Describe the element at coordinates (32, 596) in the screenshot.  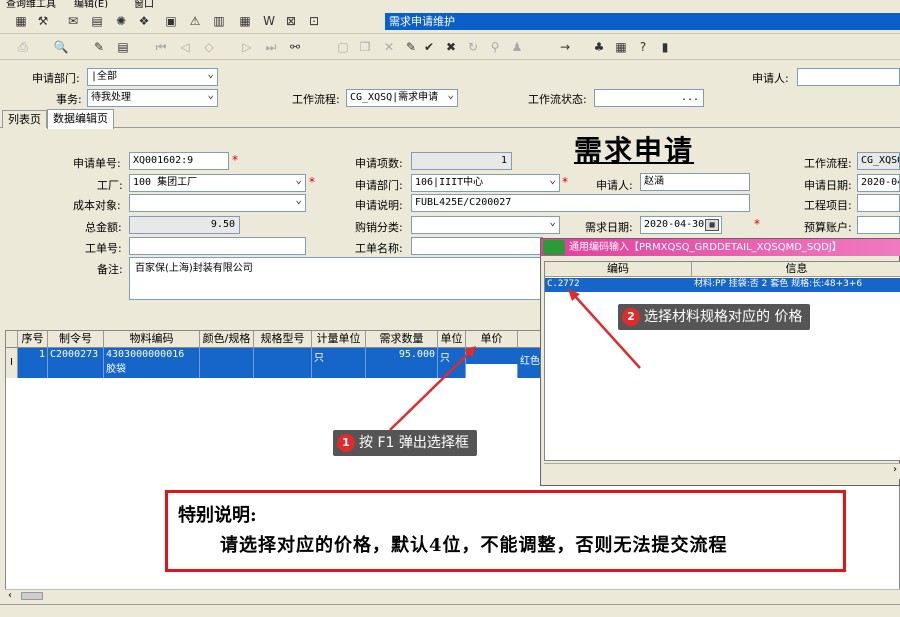
I see `scroll-thumb` at that location.